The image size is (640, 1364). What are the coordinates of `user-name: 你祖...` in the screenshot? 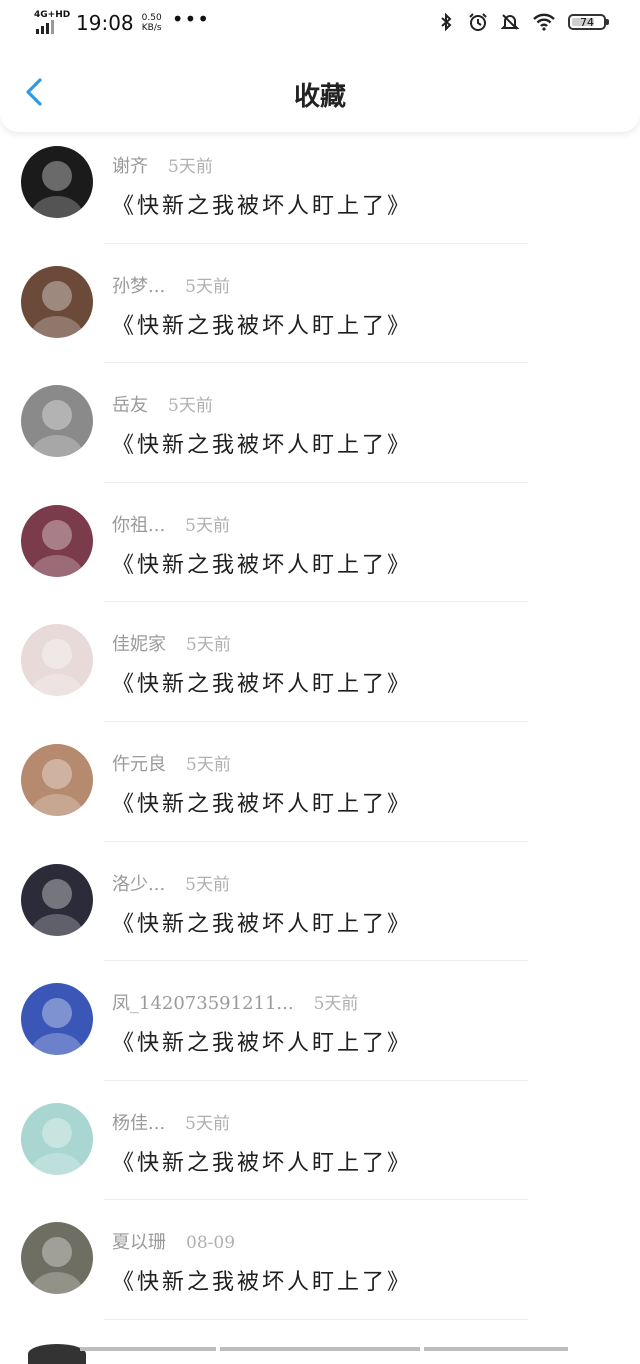 It's located at (138, 524).